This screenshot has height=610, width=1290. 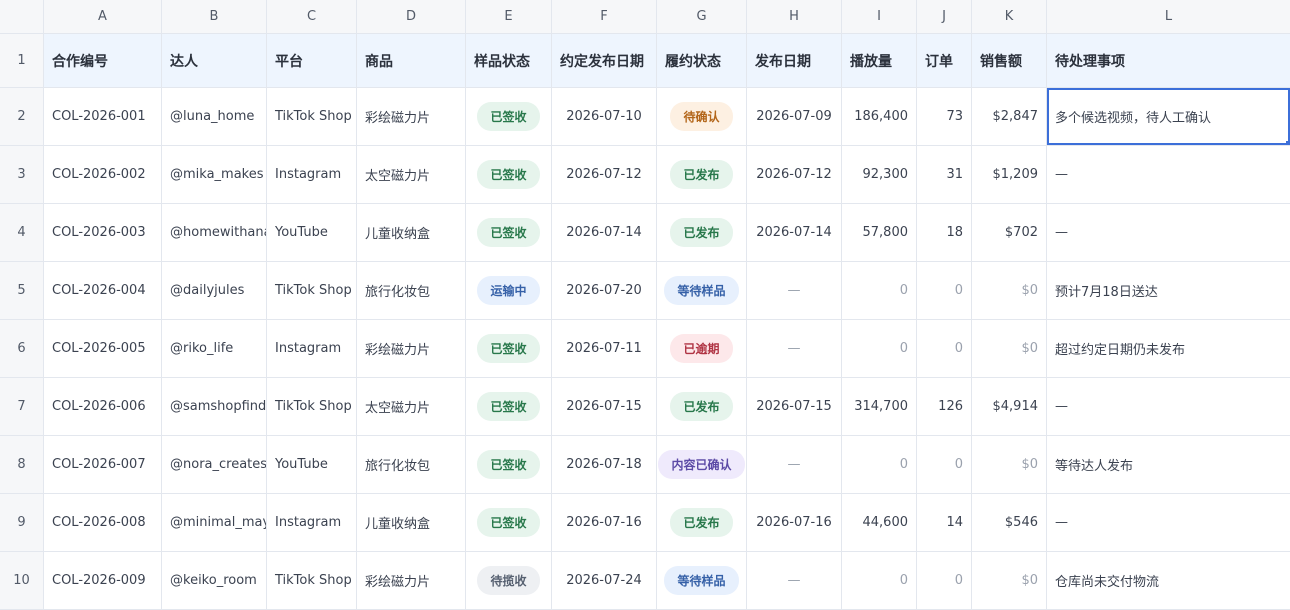 What do you see at coordinates (22, 522) in the screenshot?
I see `row-number: 9` at bounding box center [22, 522].